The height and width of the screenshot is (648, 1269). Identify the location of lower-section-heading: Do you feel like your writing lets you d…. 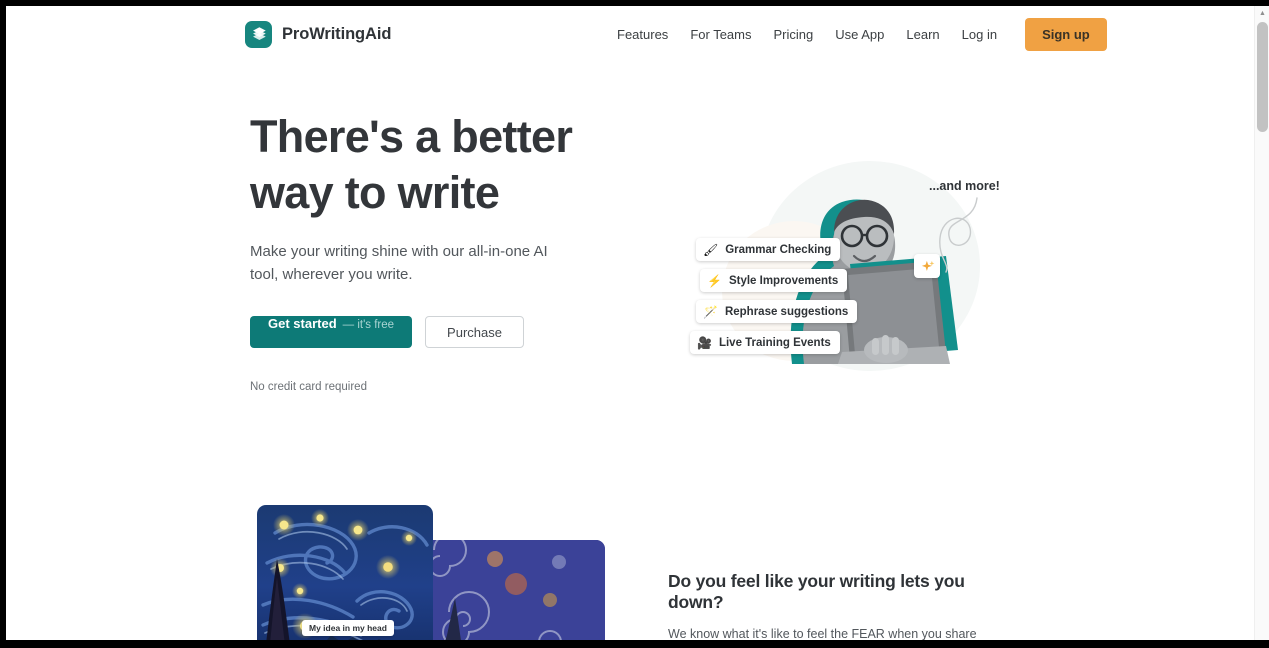
(816, 591).